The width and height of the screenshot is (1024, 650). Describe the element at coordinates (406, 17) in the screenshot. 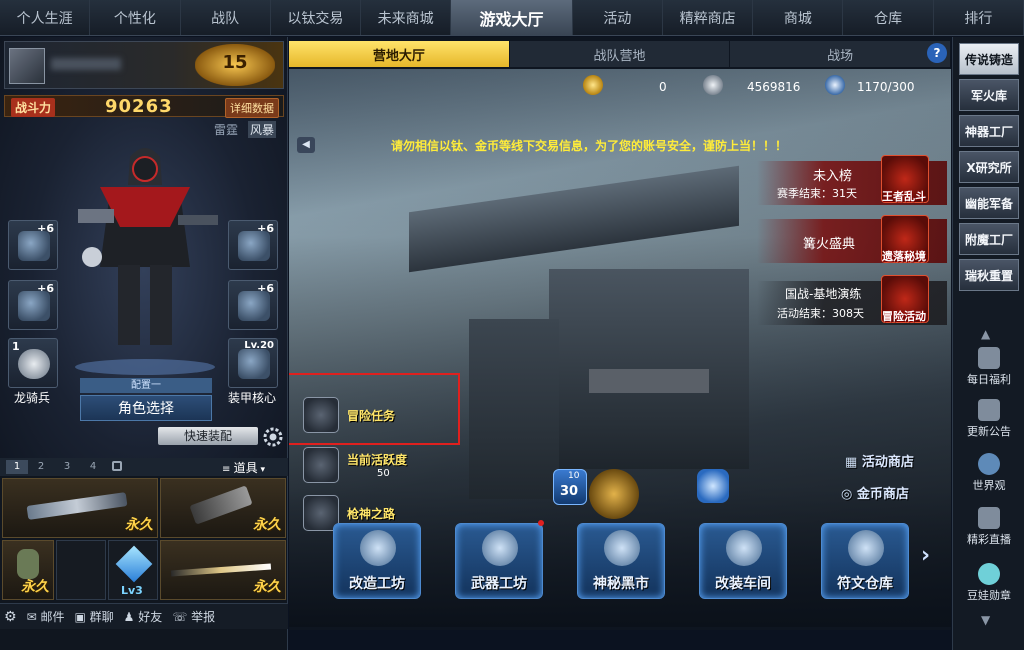

I see `nav-tab-future-mall: 未来商城` at that location.